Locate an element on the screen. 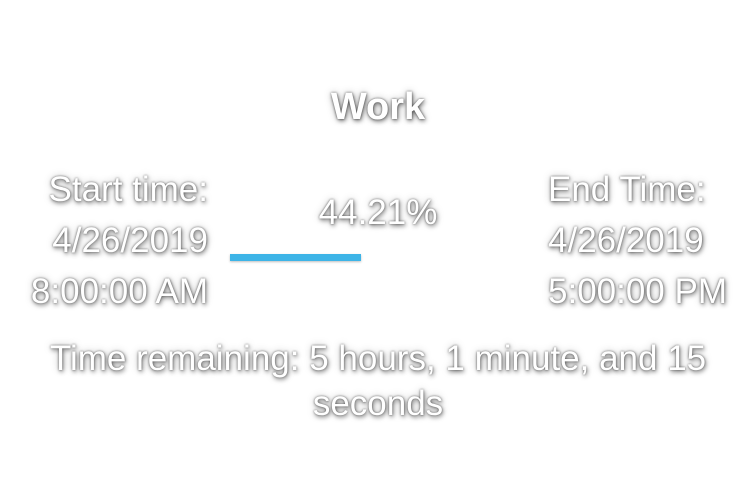  end-time-value: 5:00:00 PM is located at coordinates (637, 291).